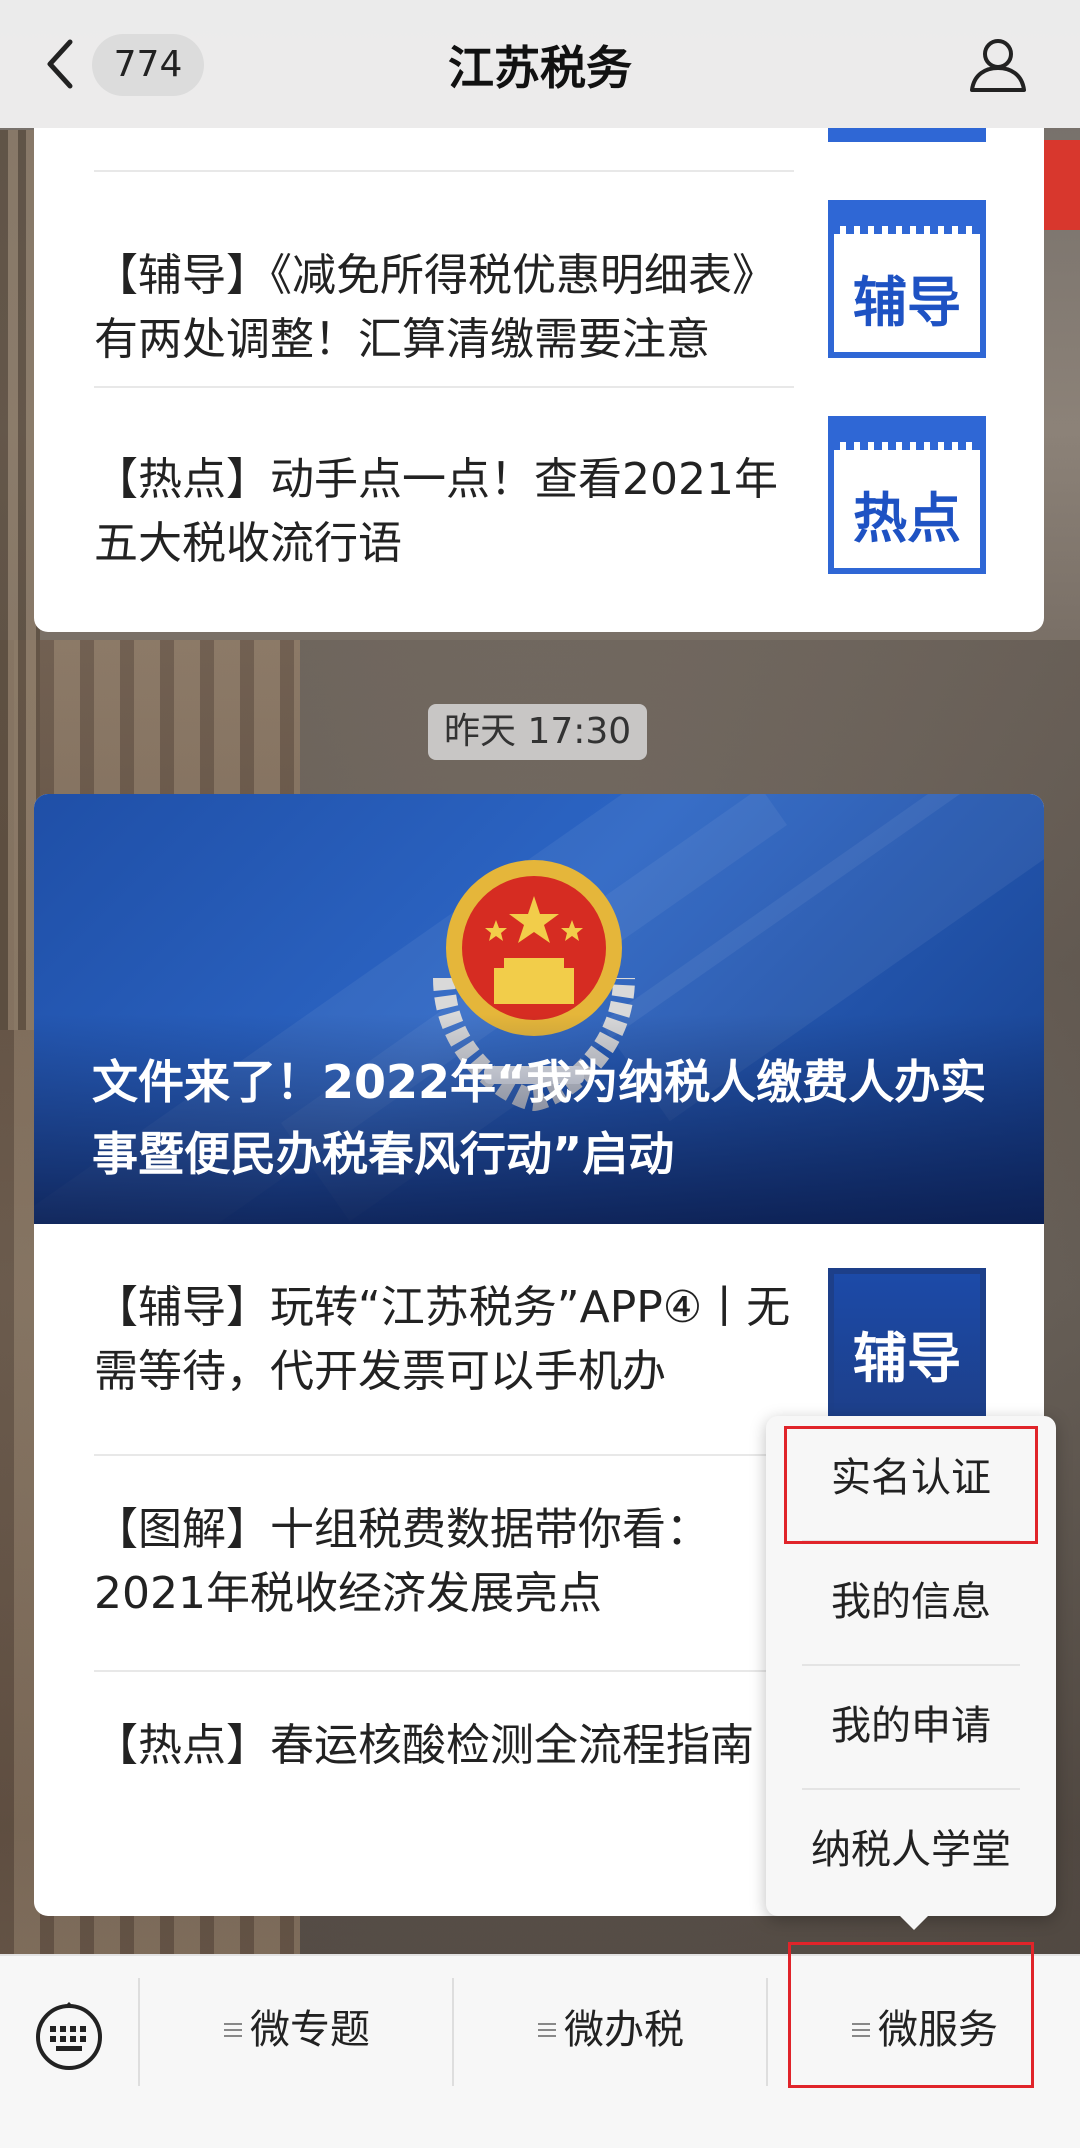 The image size is (1080, 2148). I want to click on article-title: 【图解】十组税费数据带你看：2021年税收经济发展亮点, so click(402, 1561).